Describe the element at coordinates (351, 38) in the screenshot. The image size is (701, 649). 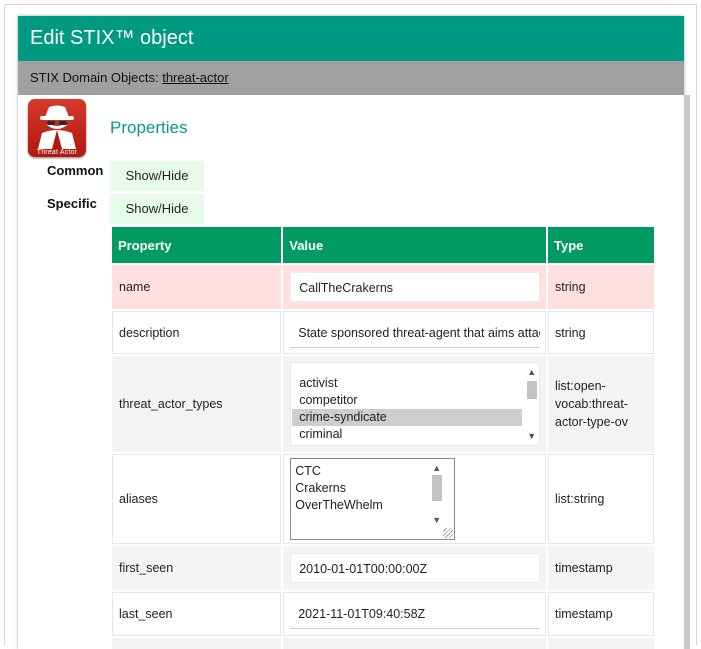
I see `dialog-title: Edit STIX™ object` at that location.